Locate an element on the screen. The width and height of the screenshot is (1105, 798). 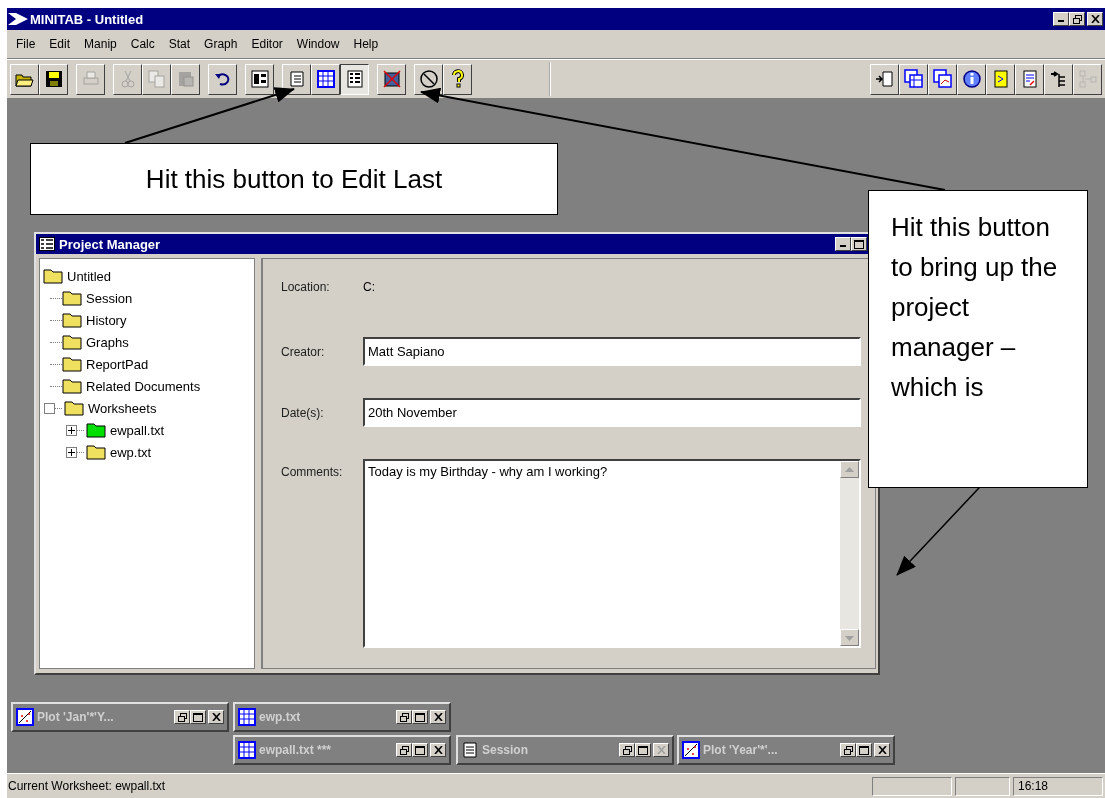
toolbar-button is located at coordinates (354, 79).